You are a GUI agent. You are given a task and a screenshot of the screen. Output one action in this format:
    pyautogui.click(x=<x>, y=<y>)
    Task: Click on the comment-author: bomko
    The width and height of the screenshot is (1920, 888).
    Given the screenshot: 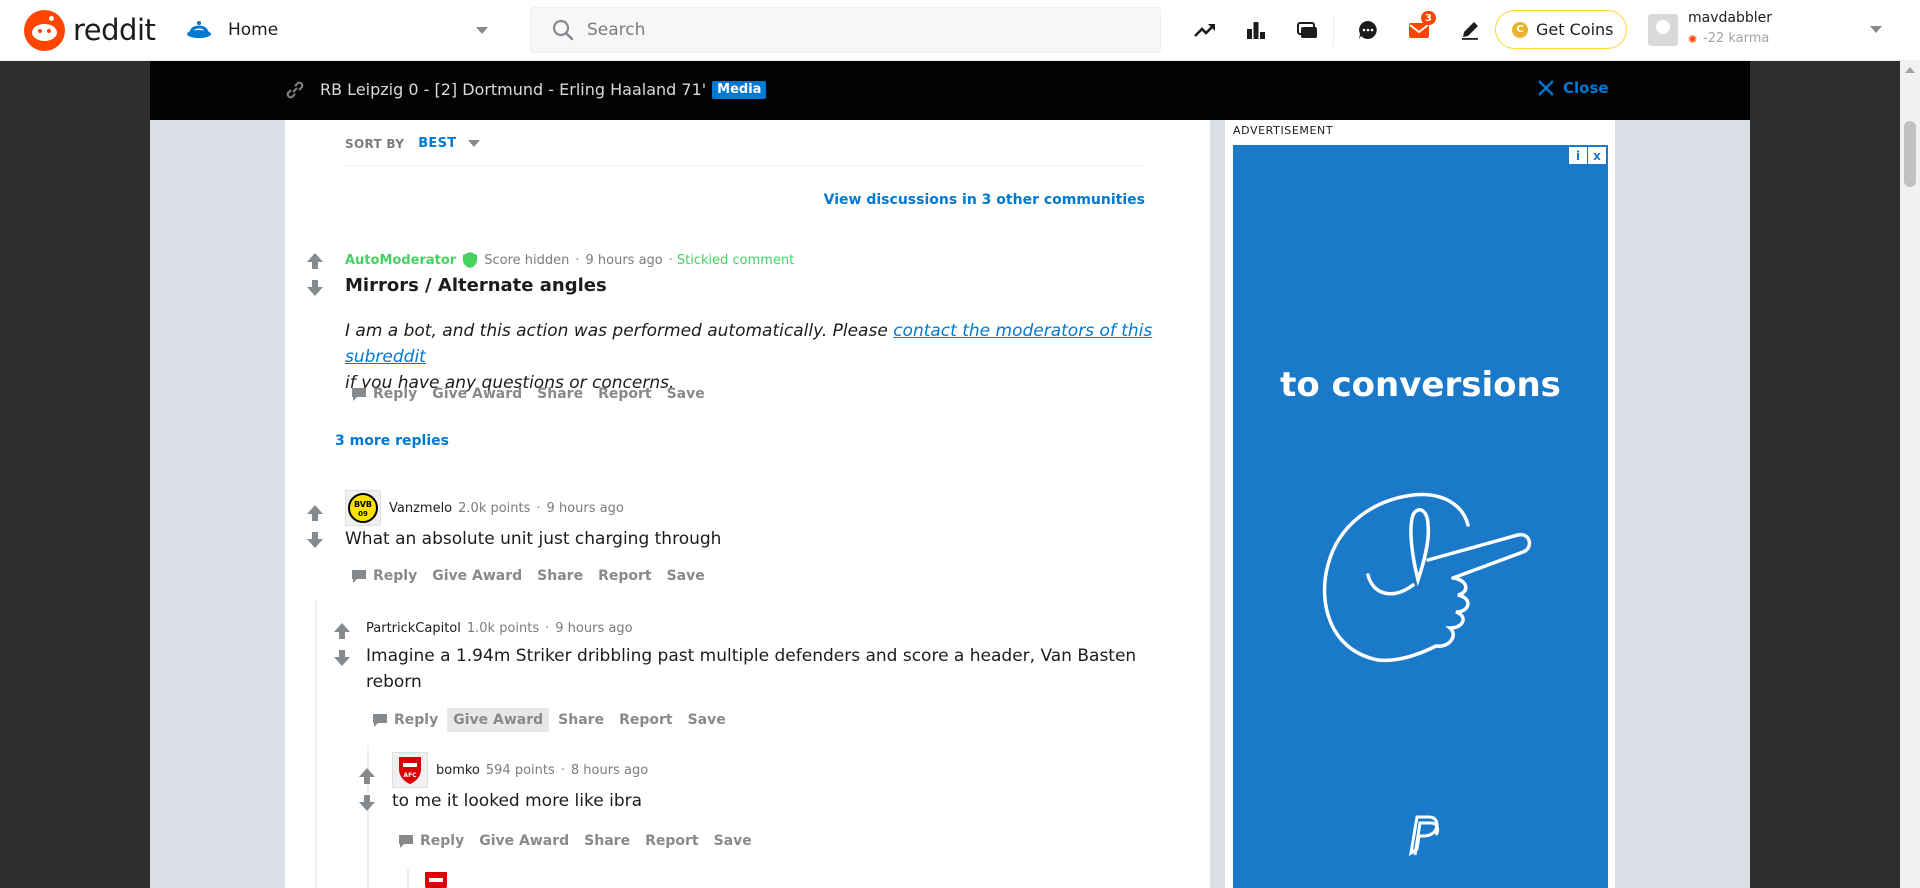 What is the action you would take?
    pyautogui.click(x=458, y=770)
    